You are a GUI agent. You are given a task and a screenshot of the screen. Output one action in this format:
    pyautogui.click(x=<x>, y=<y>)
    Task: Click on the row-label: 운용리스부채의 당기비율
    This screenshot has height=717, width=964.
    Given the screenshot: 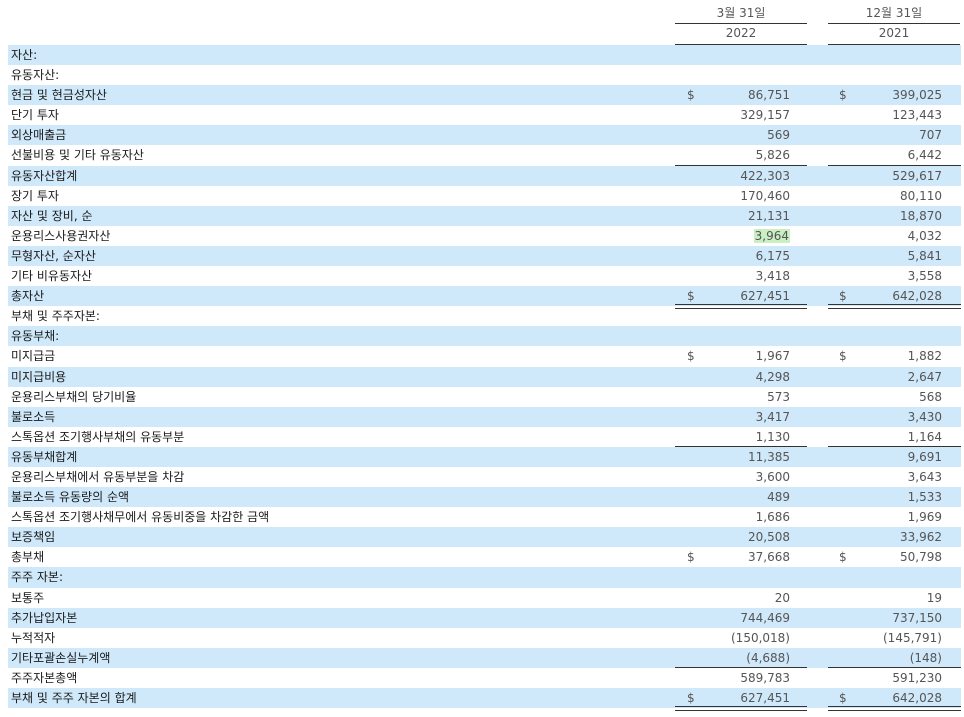 What is the action you would take?
    pyautogui.click(x=74, y=396)
    